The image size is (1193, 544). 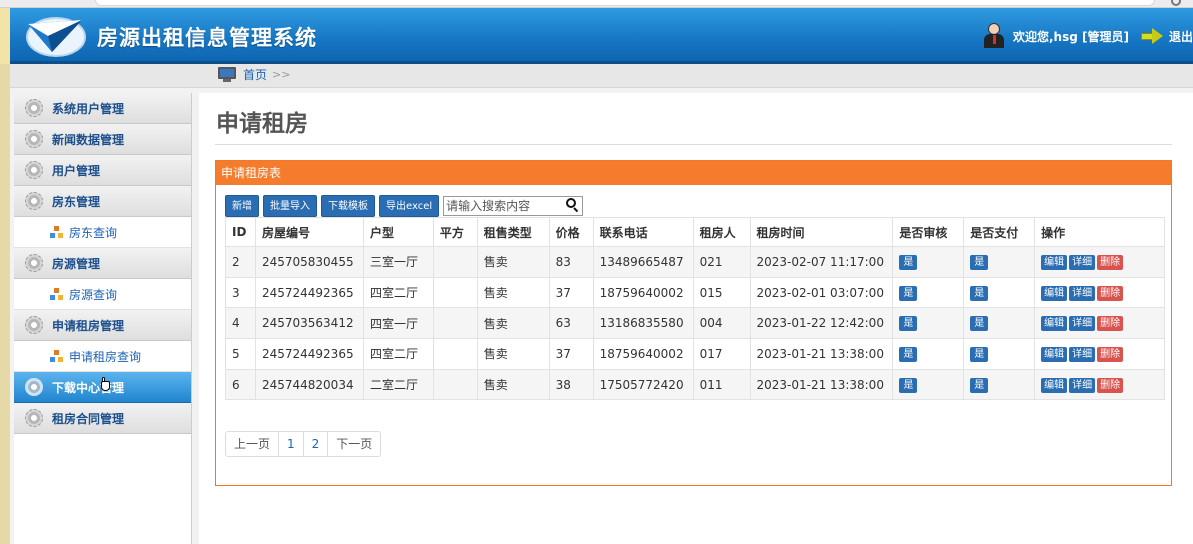 I want to click on cell-phone: 13489665487, so click(x=643, y=262).